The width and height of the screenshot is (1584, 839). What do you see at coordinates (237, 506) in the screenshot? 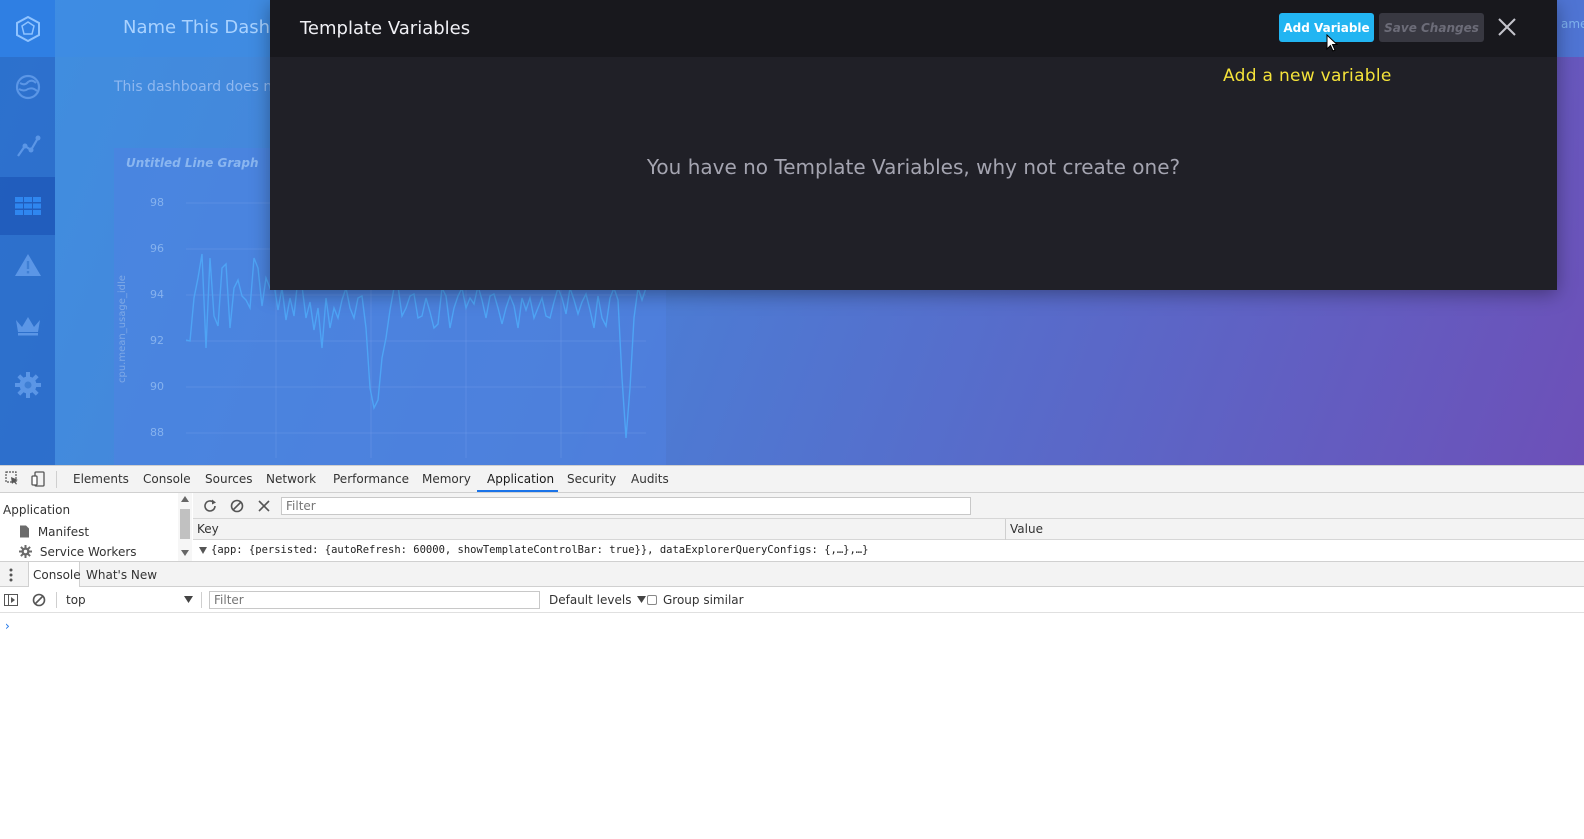
I see `clear-all-icon` at bounding box center [237, 506].